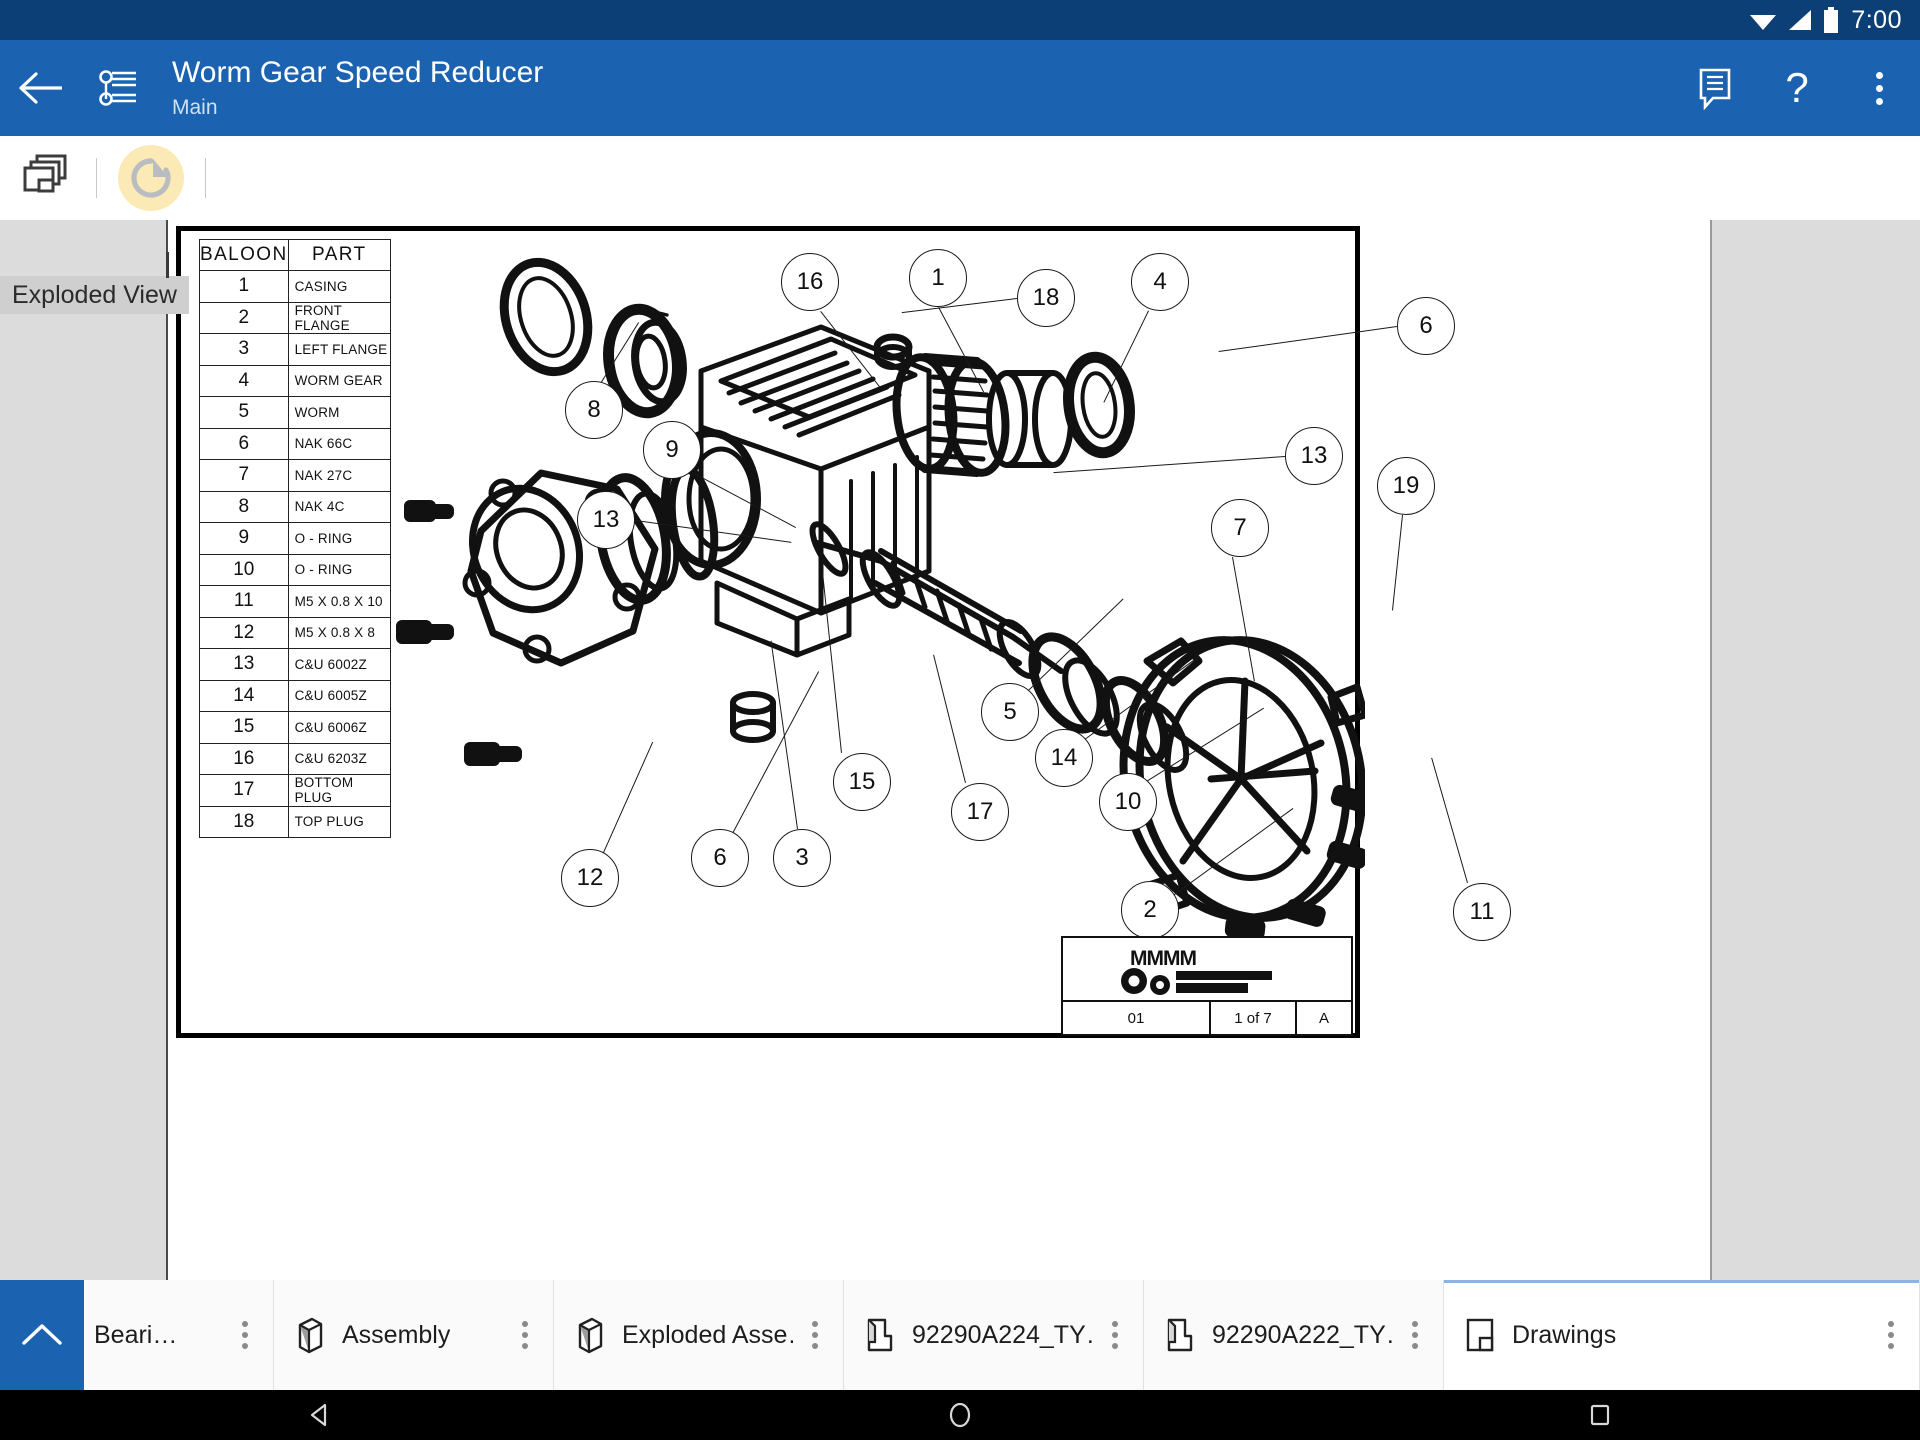 Image resolution: width=1920 pixels, height=1440 pixels. I want to click on revision: A, so click(1323, 1018).